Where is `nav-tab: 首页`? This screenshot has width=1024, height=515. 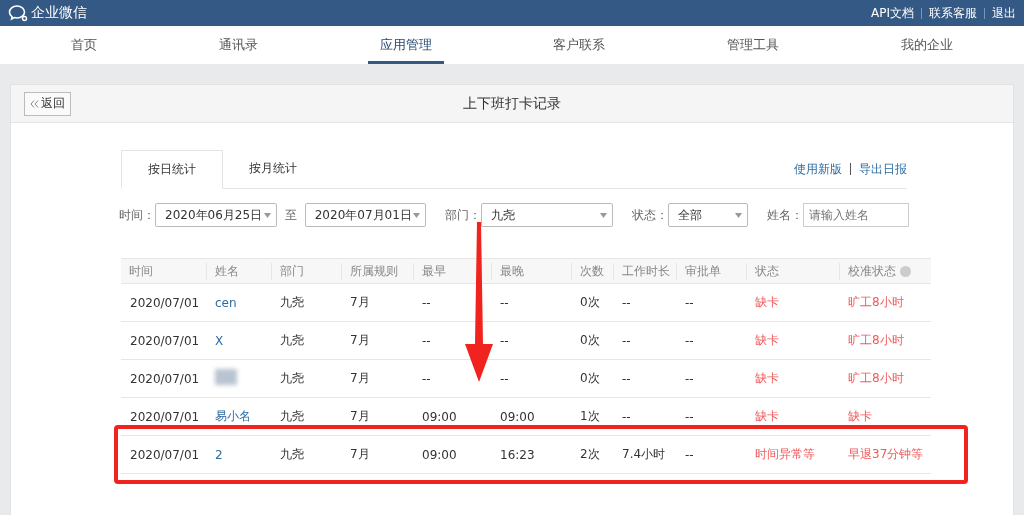
nav-tab: 首页 is located at coordinates (83, 45).